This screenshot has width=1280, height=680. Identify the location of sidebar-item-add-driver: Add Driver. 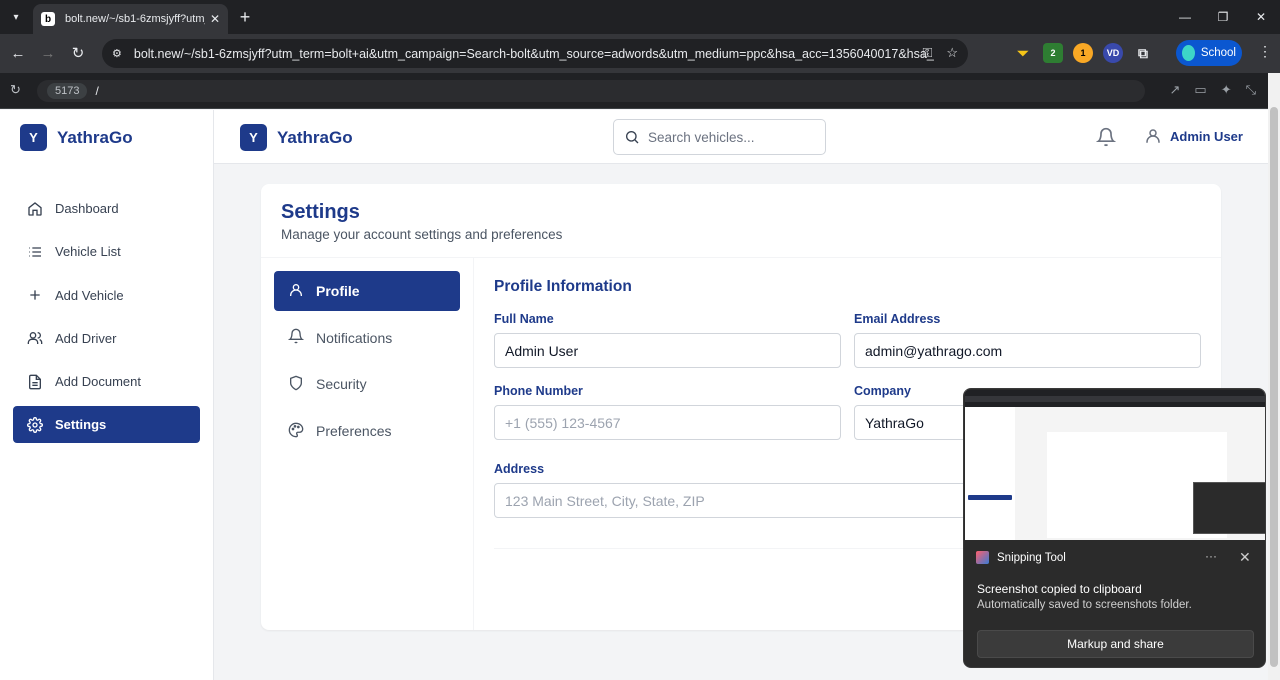
(106, 338).